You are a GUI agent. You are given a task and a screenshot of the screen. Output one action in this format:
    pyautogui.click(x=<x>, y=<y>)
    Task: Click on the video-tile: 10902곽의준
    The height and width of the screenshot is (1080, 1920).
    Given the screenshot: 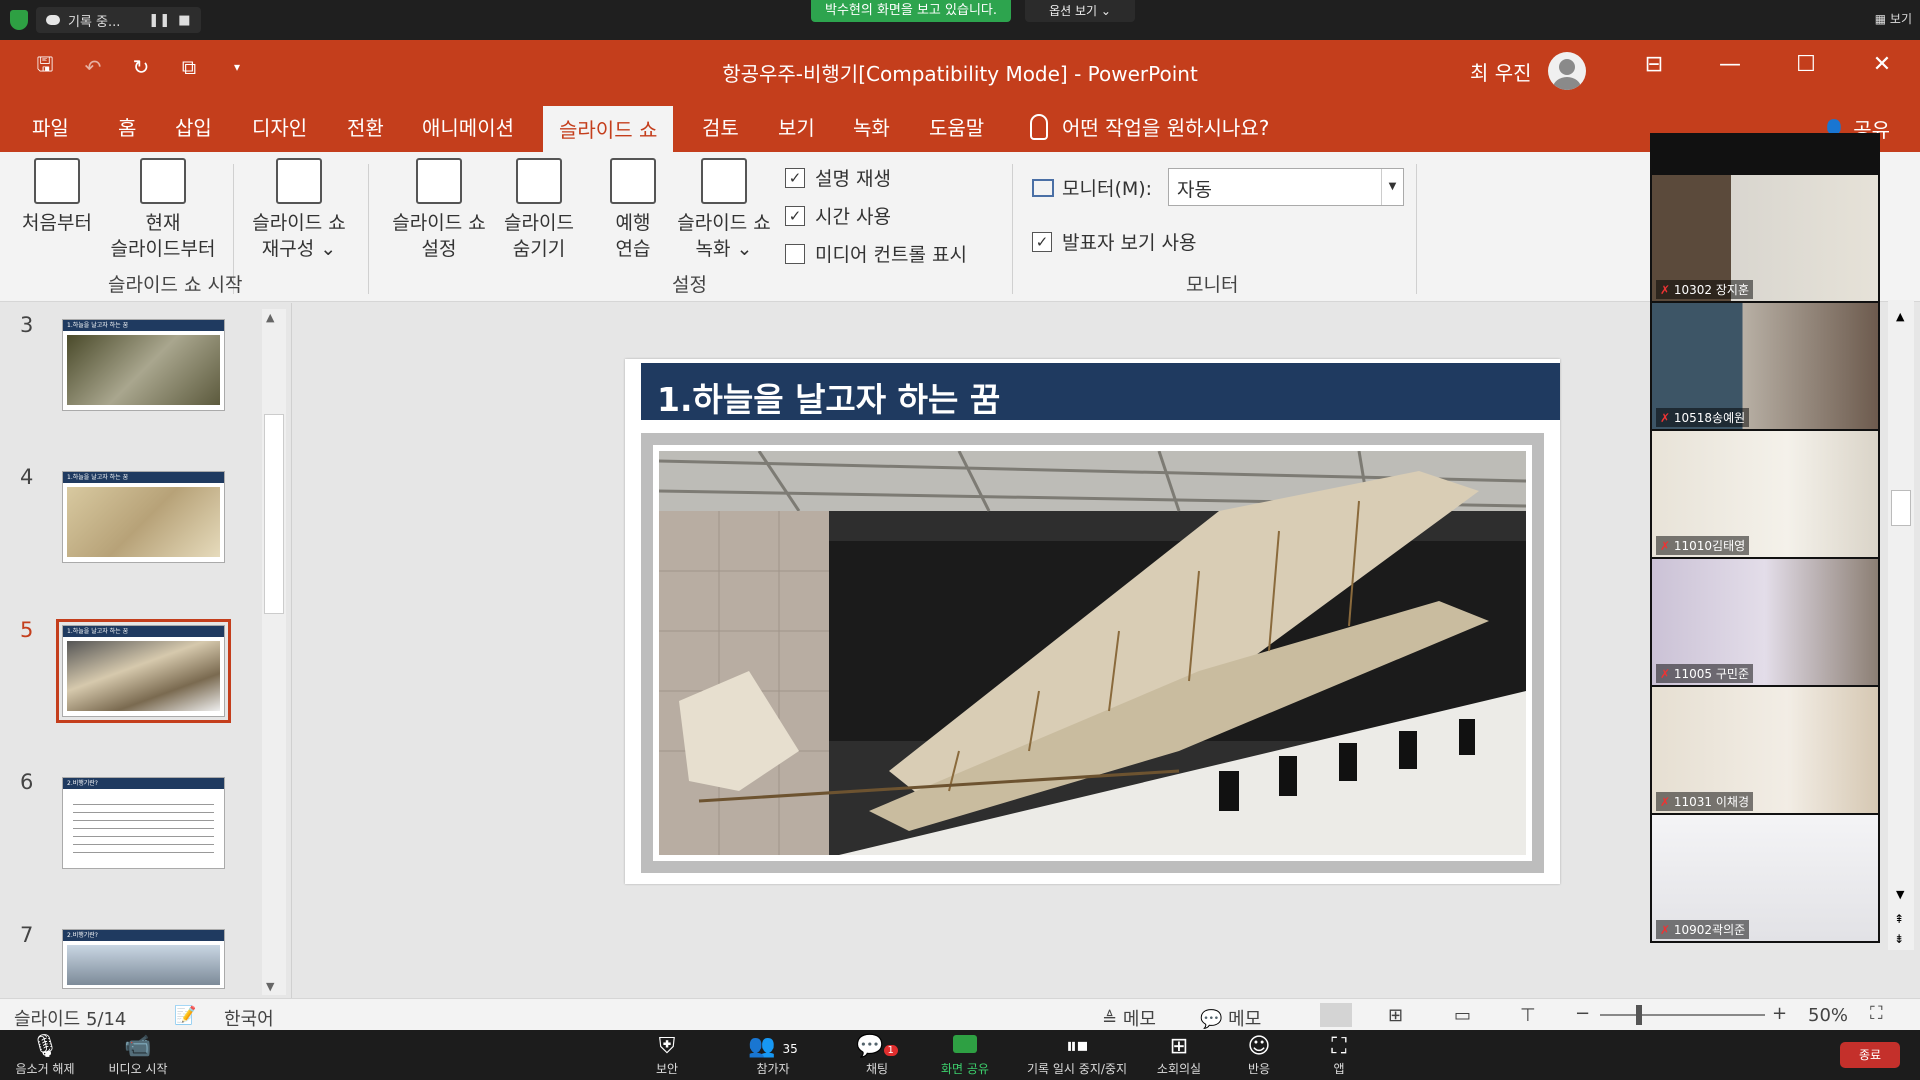 What is the action you would take?
    pyautogui.click(x=1765, y=878)
    